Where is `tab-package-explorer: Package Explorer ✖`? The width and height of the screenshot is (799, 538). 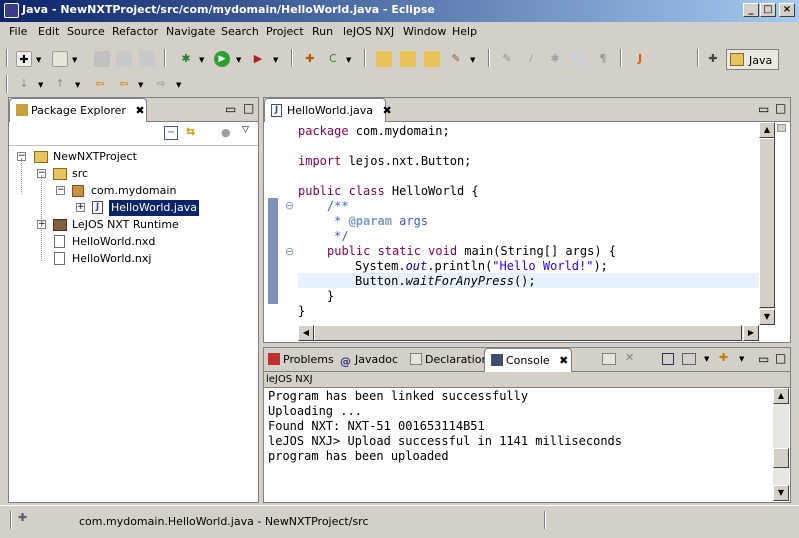 tab-package-explorer: Package Explorer ✖ is located at coordinates (78, 110).